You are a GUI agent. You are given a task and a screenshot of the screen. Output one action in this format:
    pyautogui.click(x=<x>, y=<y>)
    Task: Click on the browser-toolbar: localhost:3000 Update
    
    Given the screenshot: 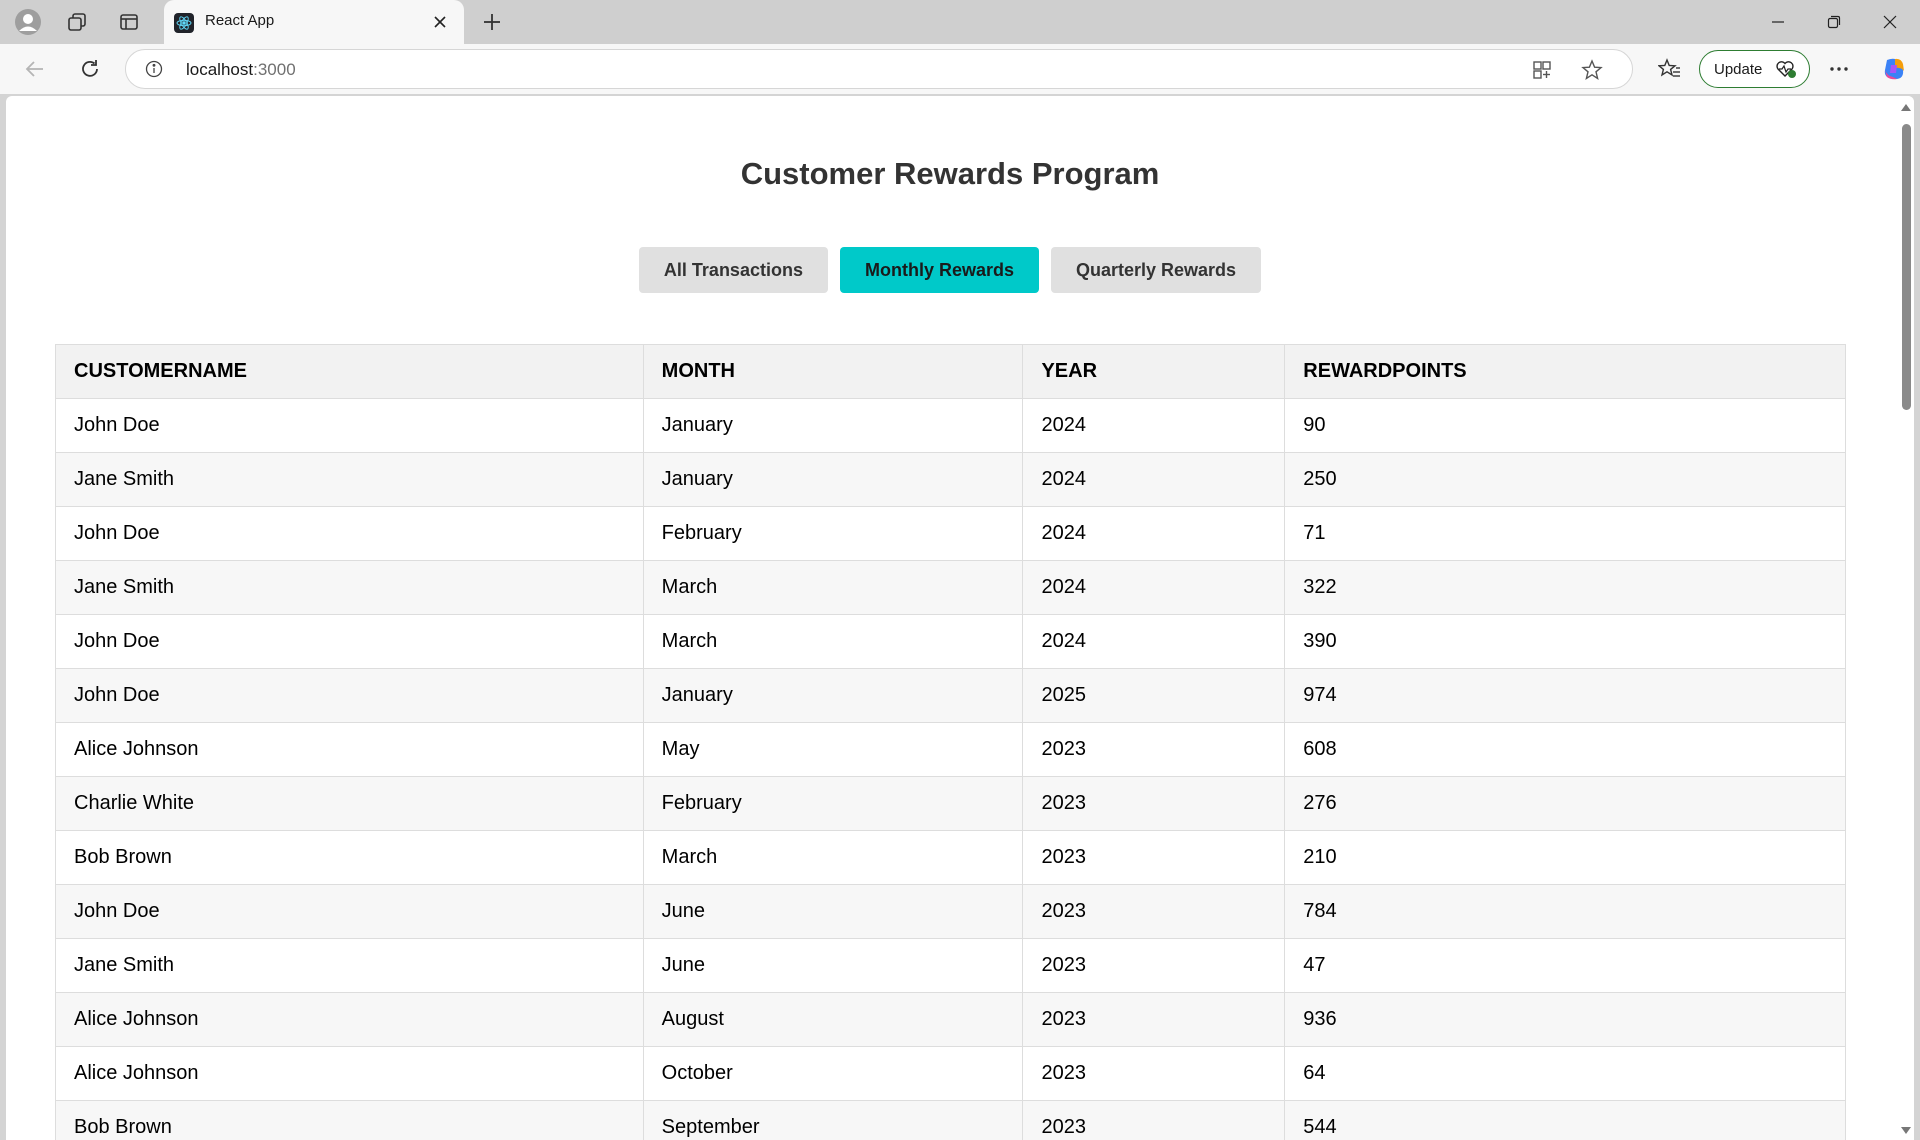 What is the action you would take?
    pyautogui.click(x=960, y=69)
    